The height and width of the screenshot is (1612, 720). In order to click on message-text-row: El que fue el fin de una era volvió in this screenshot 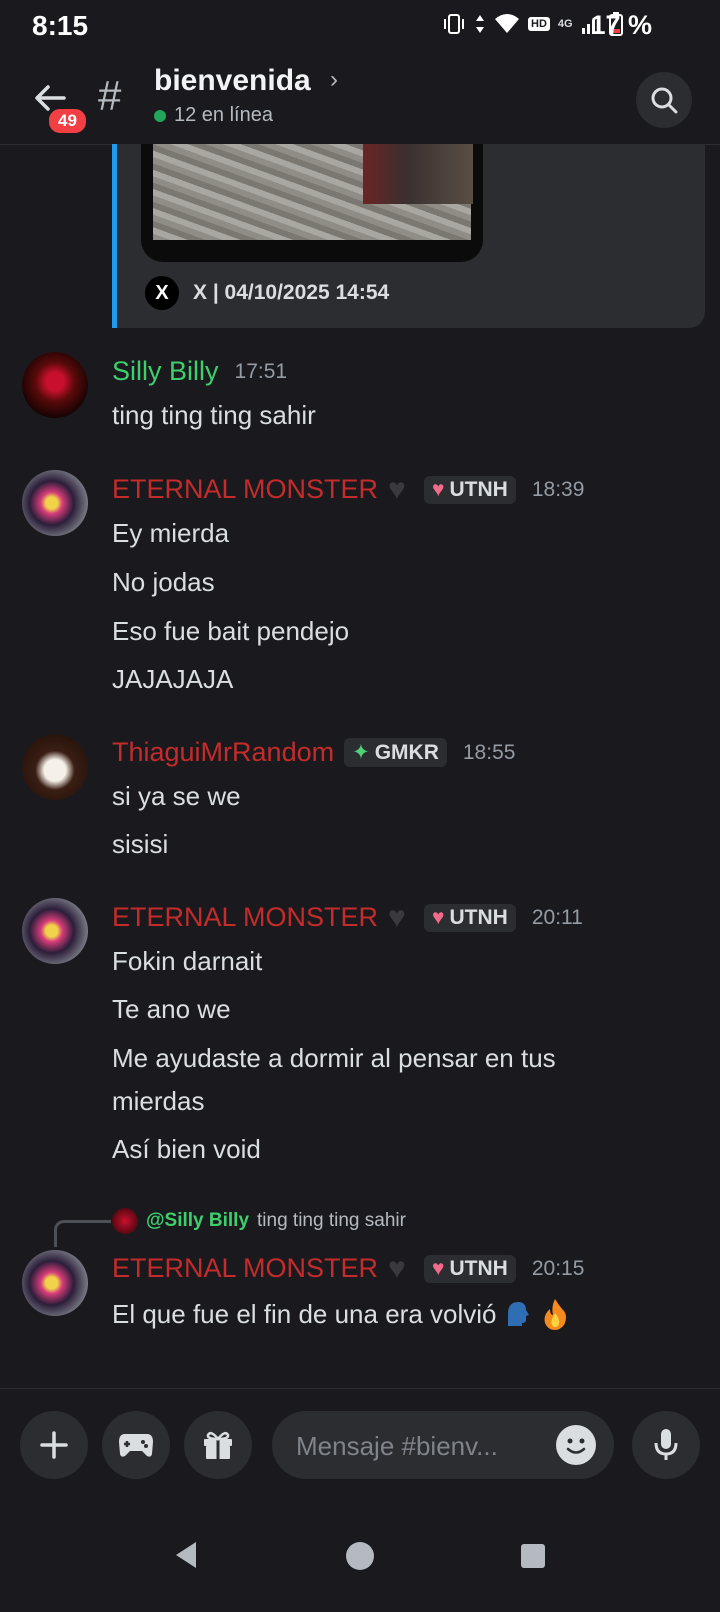, I will do `click(341, 1314)`.